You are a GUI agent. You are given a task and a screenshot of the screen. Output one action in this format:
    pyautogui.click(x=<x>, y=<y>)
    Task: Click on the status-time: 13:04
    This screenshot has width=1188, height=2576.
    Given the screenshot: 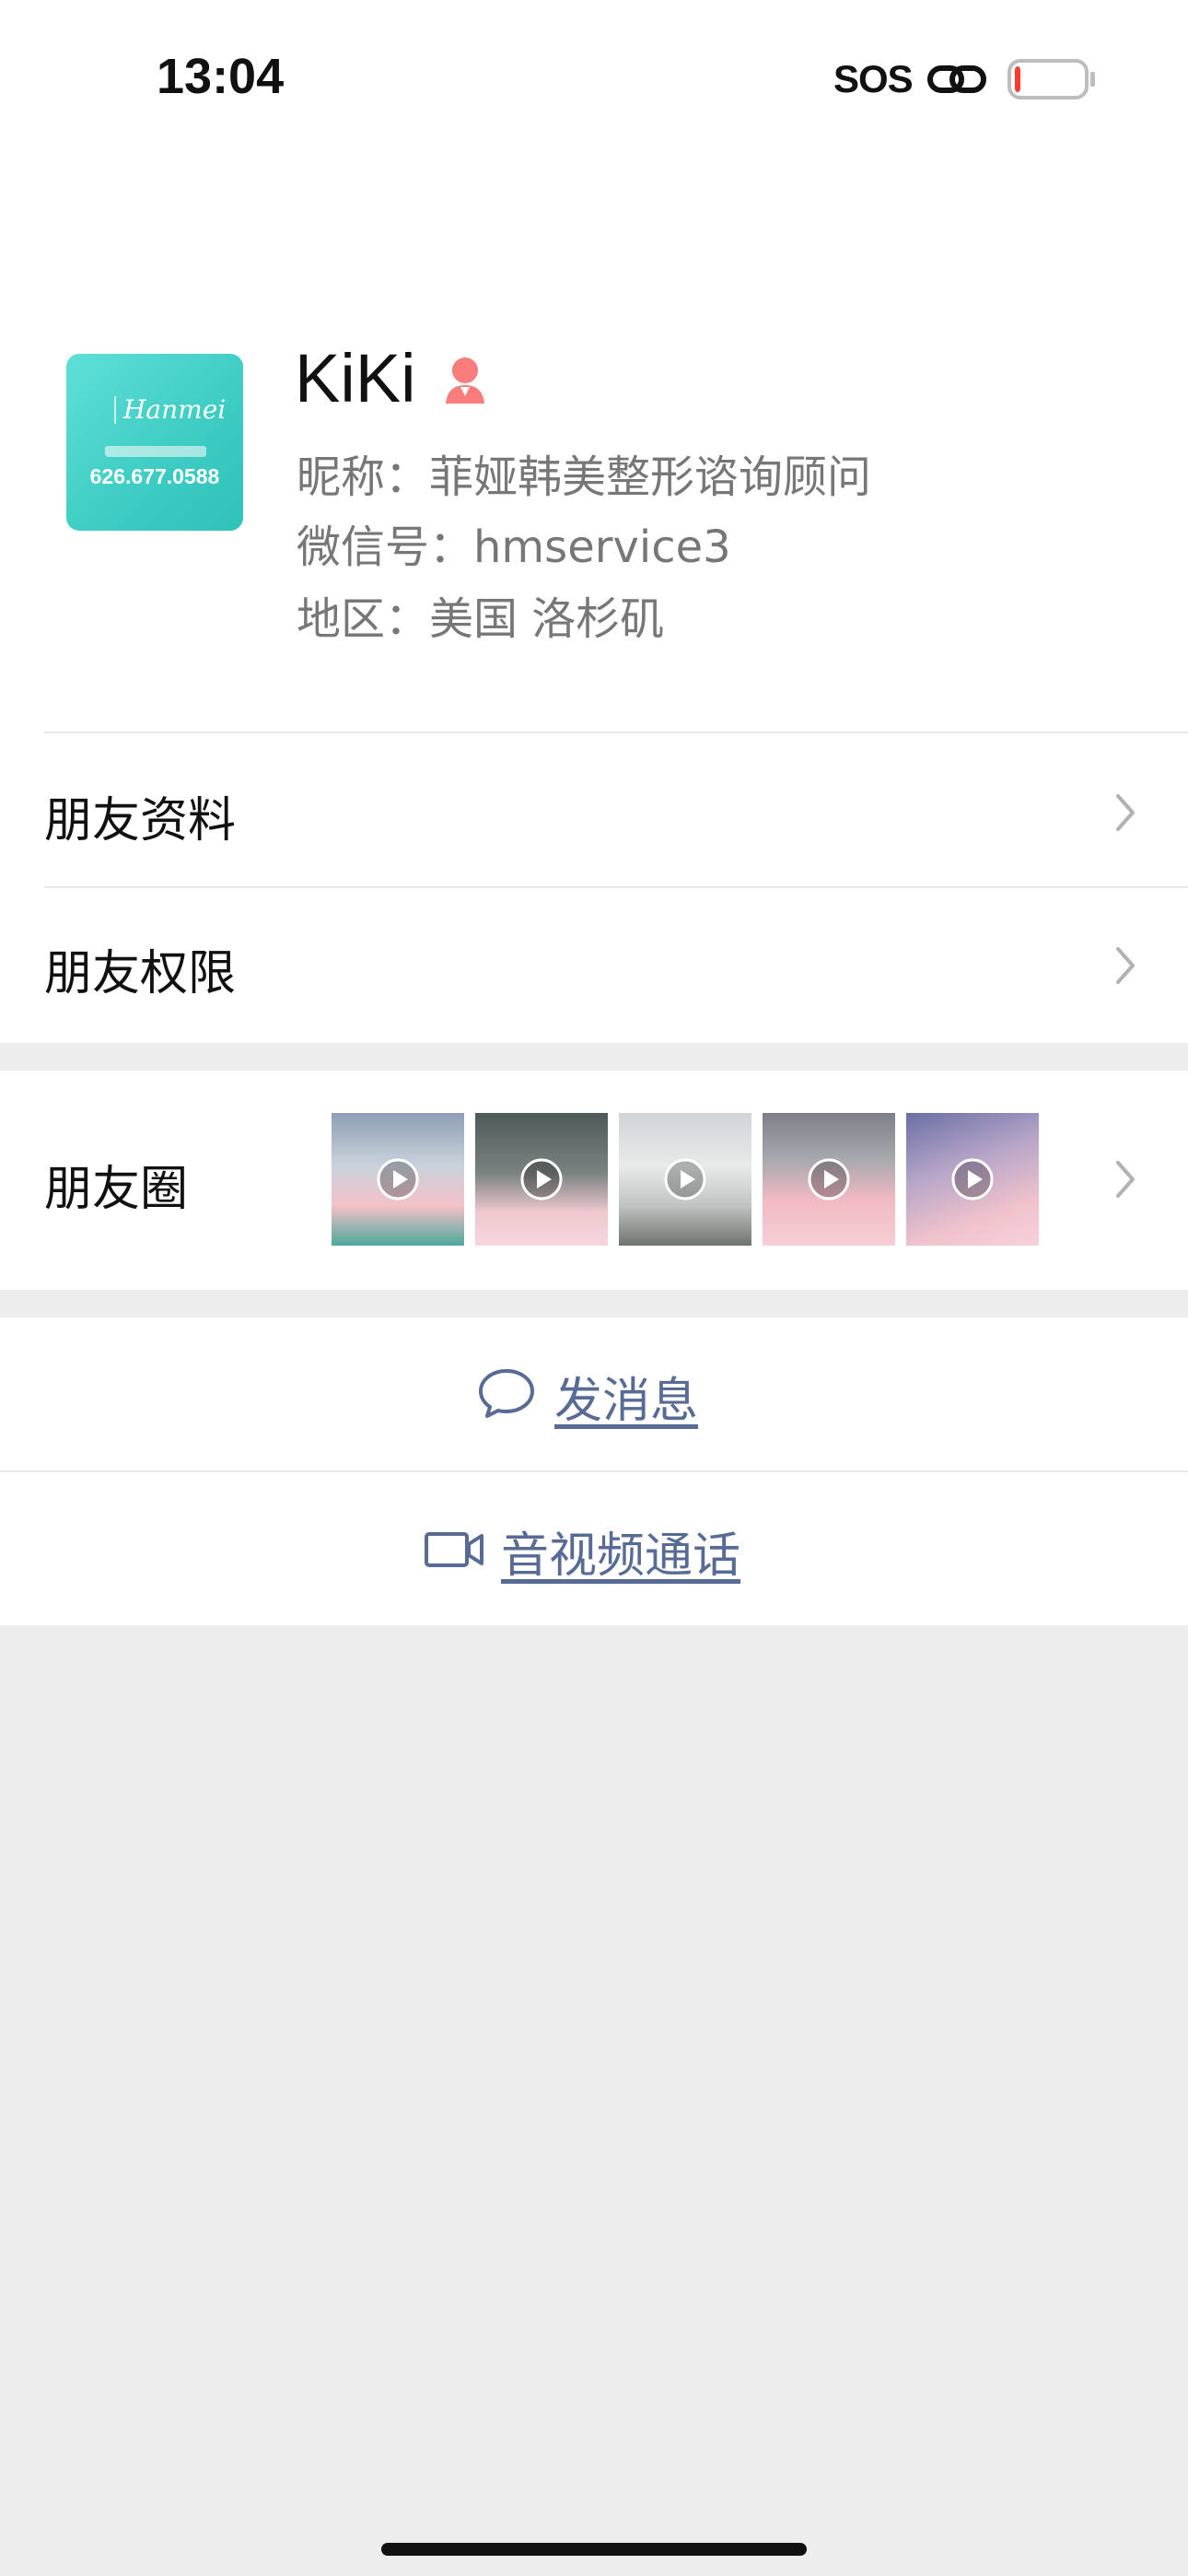 What is the action you would take?
    pyautogui.click(x=221, y=76)
    